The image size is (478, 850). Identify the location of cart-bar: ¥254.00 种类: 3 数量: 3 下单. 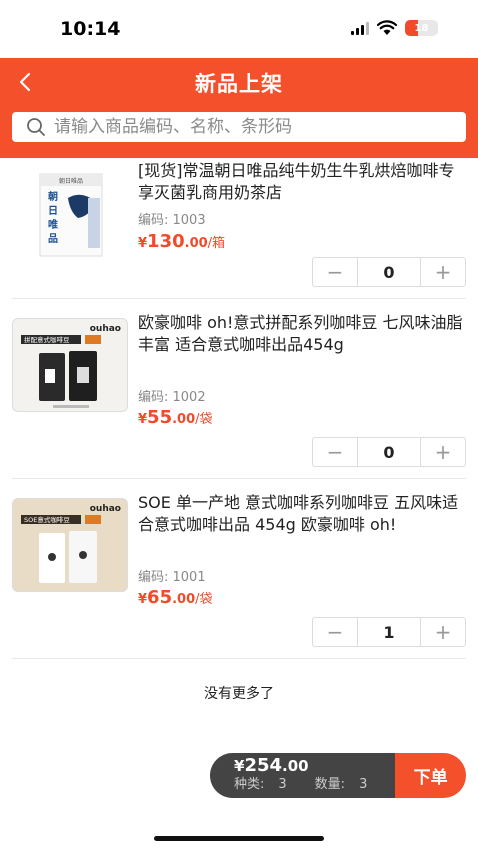
(338, 775).